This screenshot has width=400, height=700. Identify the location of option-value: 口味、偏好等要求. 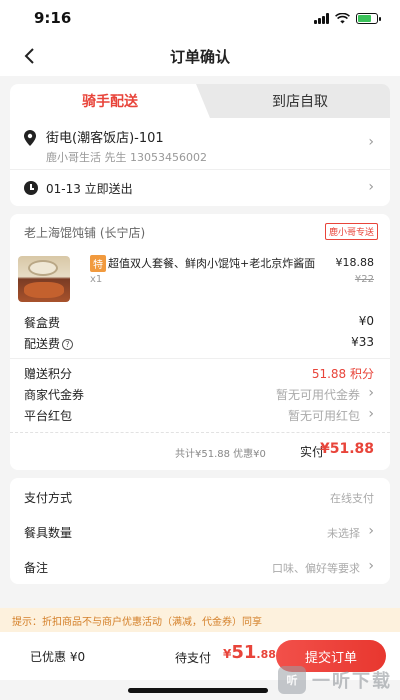
(316, 568).